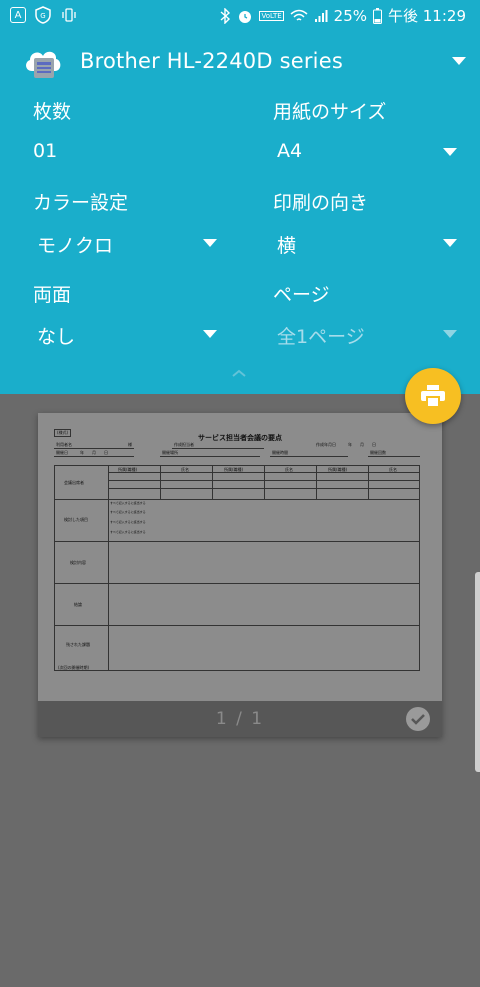 The image size is (480, 987). I want to click on shield-icon: G, so click(43, 15).